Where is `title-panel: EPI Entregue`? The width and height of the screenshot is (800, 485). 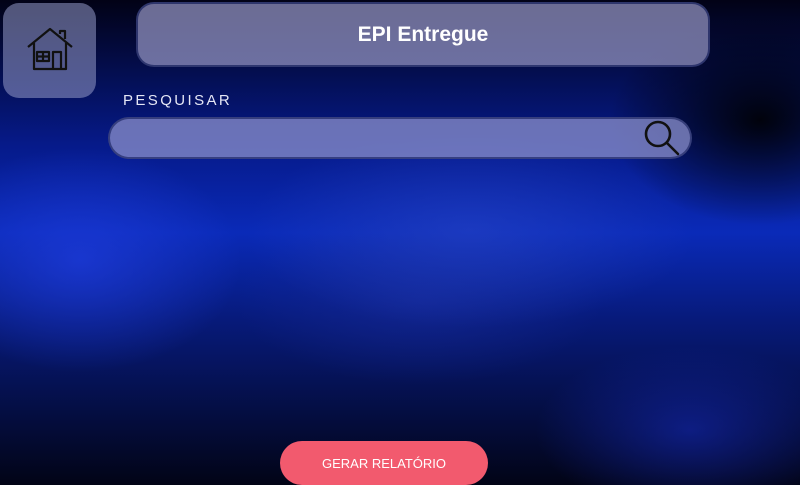 title-panel: EPI Entregue is located at coordinates (423, 34).